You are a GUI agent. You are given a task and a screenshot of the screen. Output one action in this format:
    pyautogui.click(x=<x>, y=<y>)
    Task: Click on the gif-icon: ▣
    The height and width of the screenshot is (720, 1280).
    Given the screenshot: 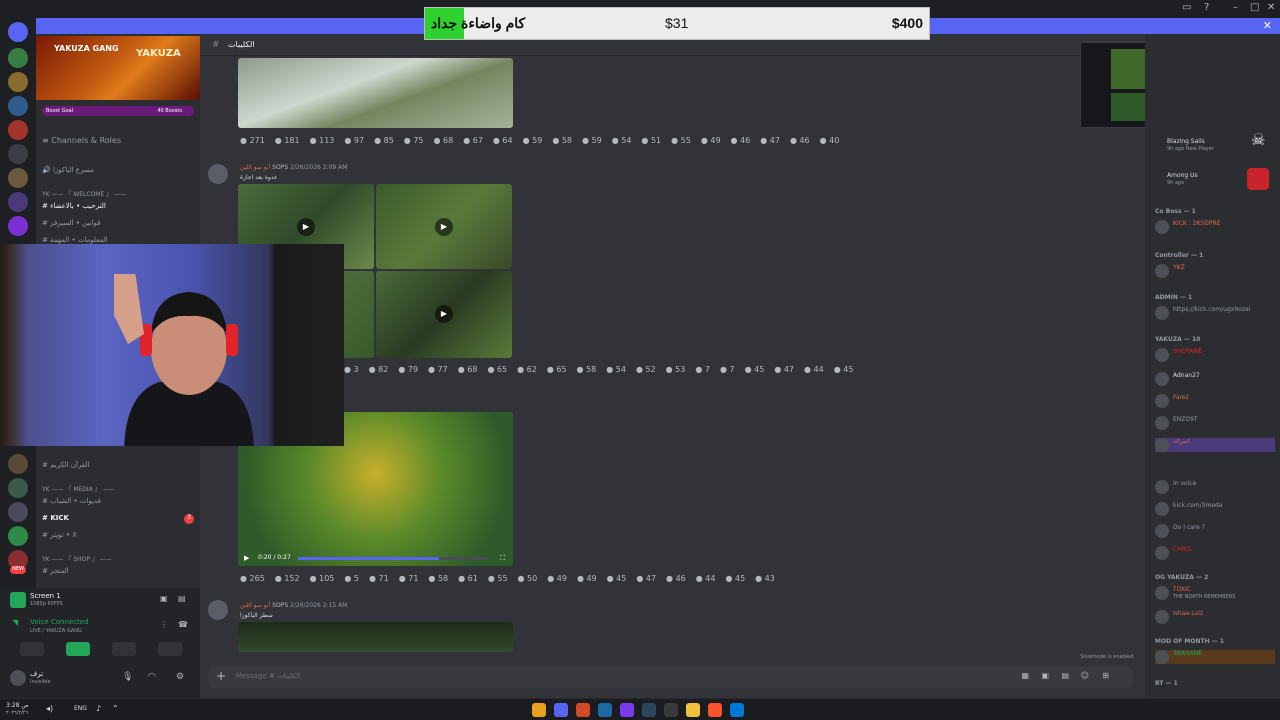 What is the action you would take?
    pyautogui.click(x=1045, y=675)
    